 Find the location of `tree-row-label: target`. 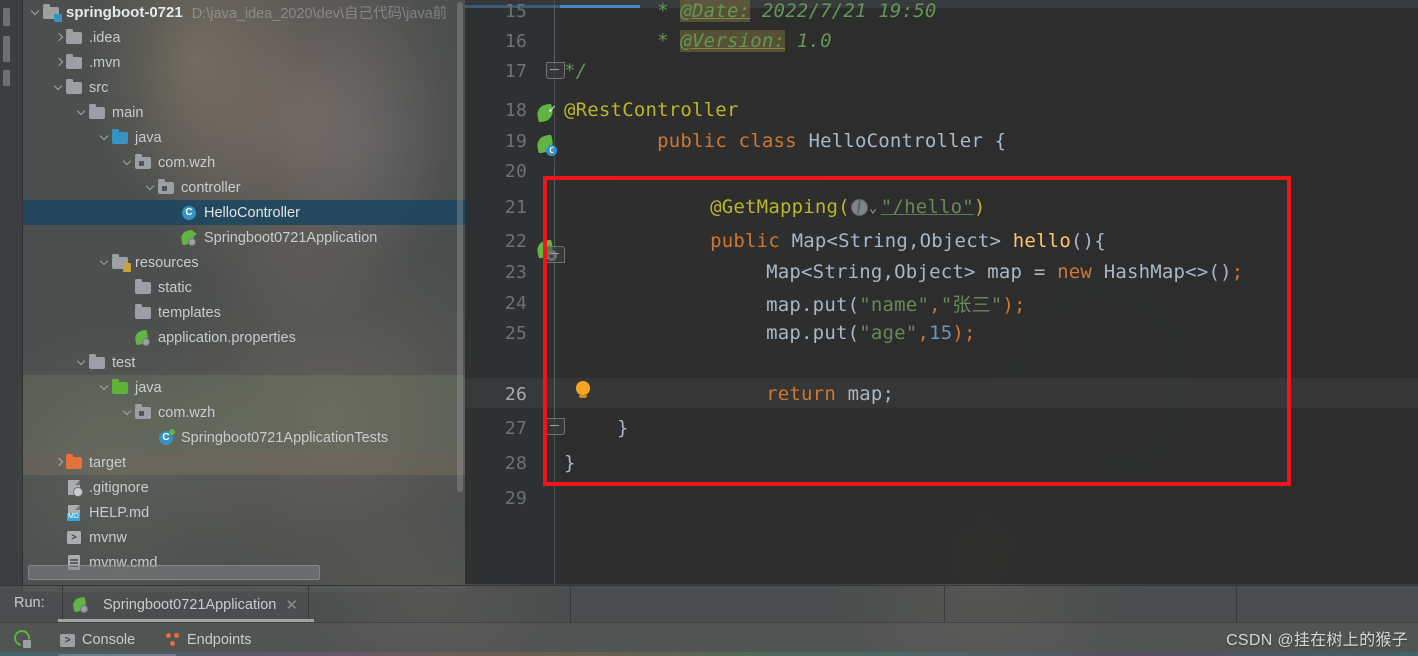

tree-row-label: target is located at coordinates (108, 462).